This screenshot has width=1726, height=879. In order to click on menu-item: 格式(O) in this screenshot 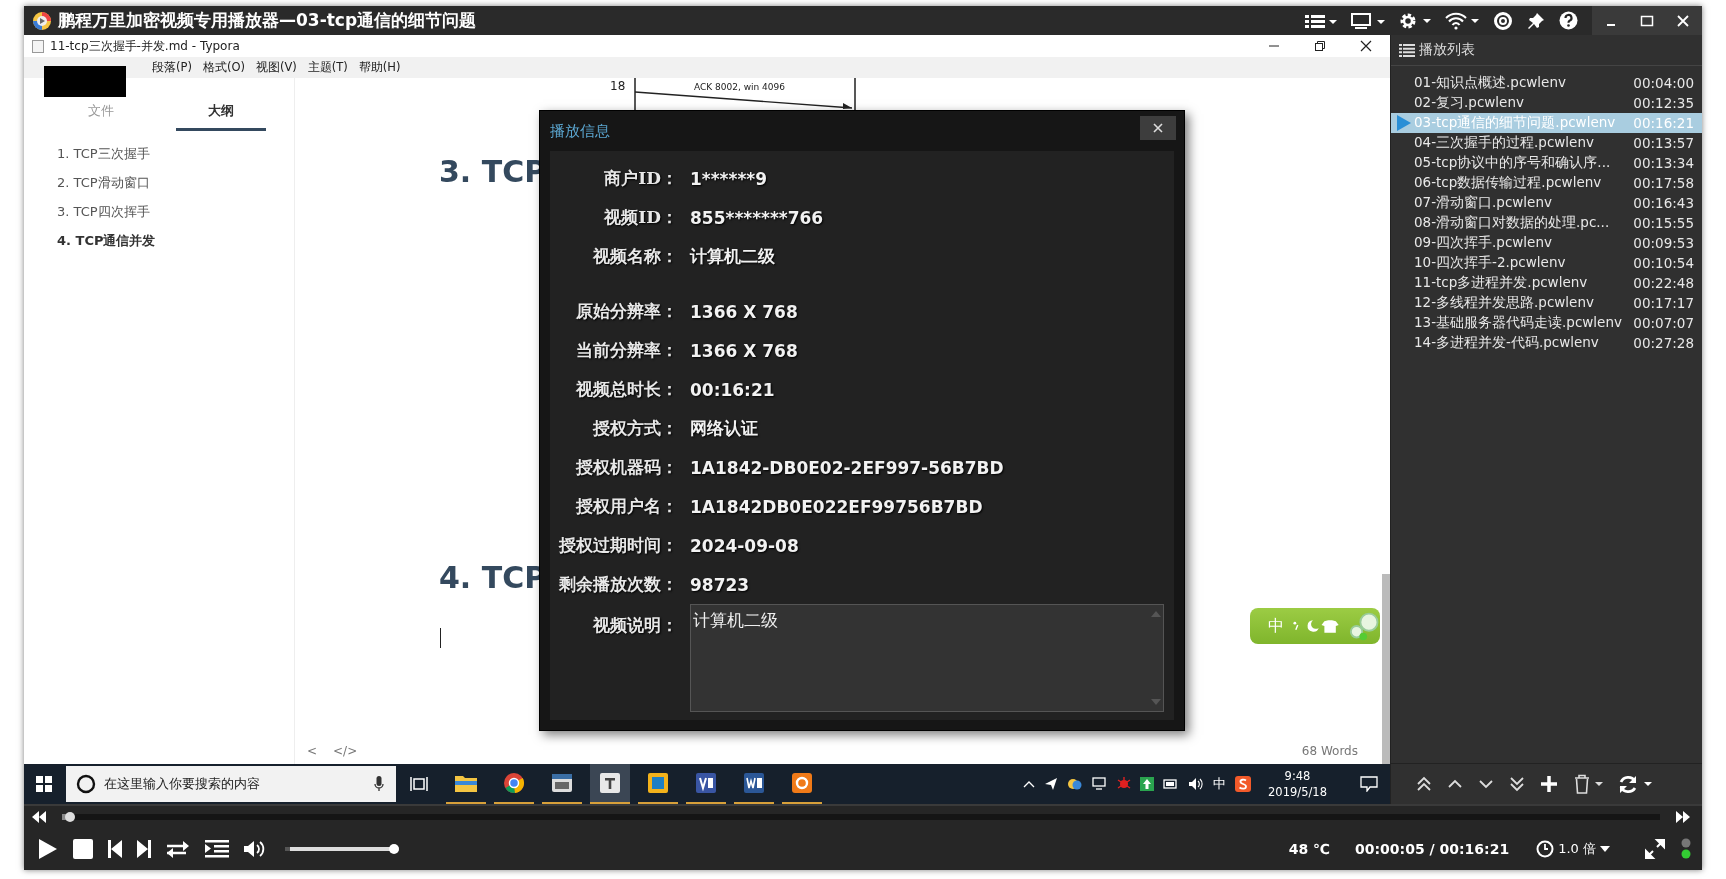, I will do `click(223, 67)`.